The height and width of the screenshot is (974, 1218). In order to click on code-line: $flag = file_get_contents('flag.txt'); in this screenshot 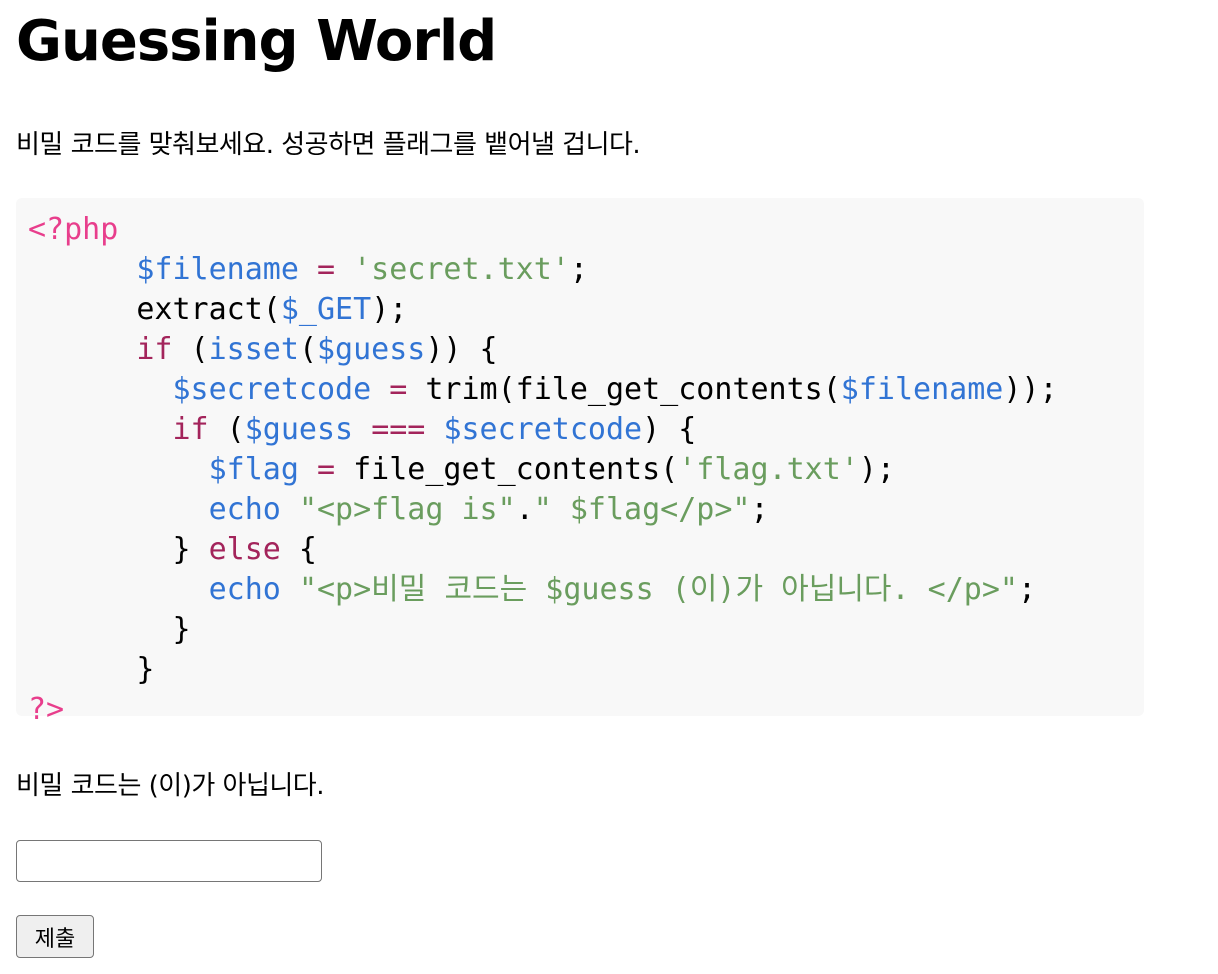, I will do `click(461, 470)`.